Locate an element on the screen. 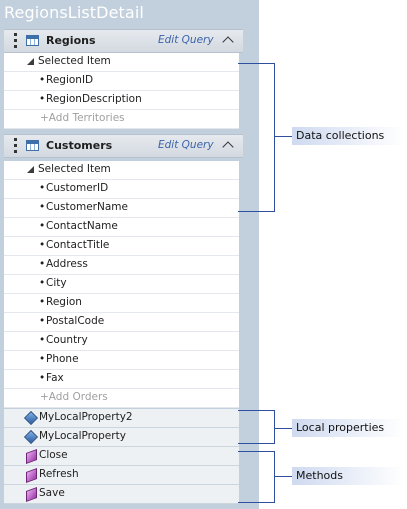 The width and height of the screenshot is (407, 509). field-label: PostalCode is located at coordinates (75, 321).